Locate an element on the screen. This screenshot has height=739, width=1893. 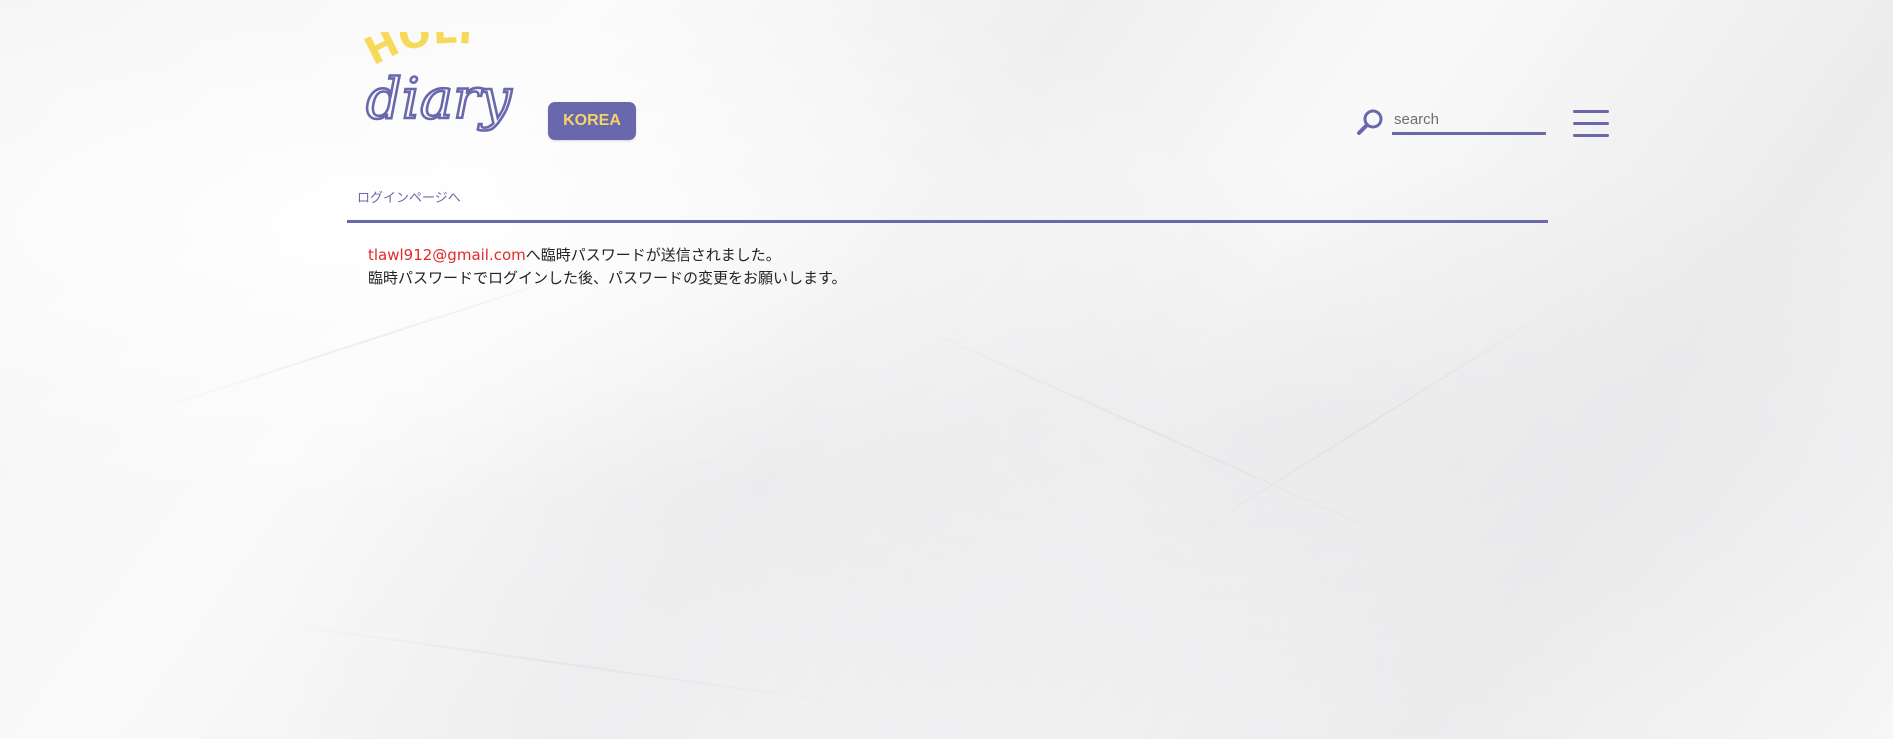
message-line-1: tlawl912@gmail.comへ臨時パスワードが送信されました。 is located at coordinates (607, 255).